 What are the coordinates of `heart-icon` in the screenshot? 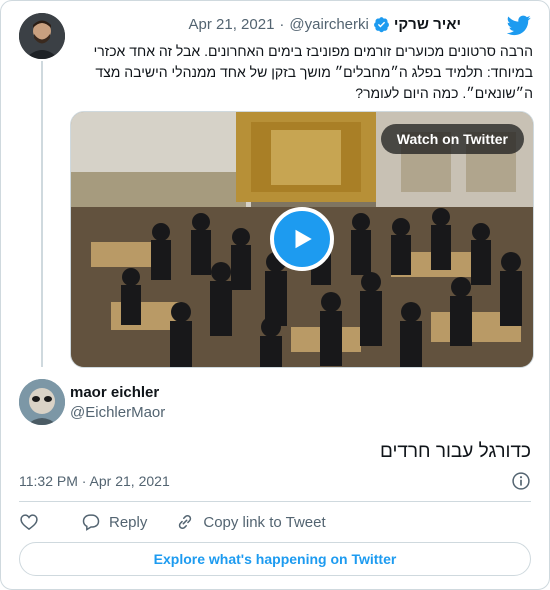 It's located at (29, 522).